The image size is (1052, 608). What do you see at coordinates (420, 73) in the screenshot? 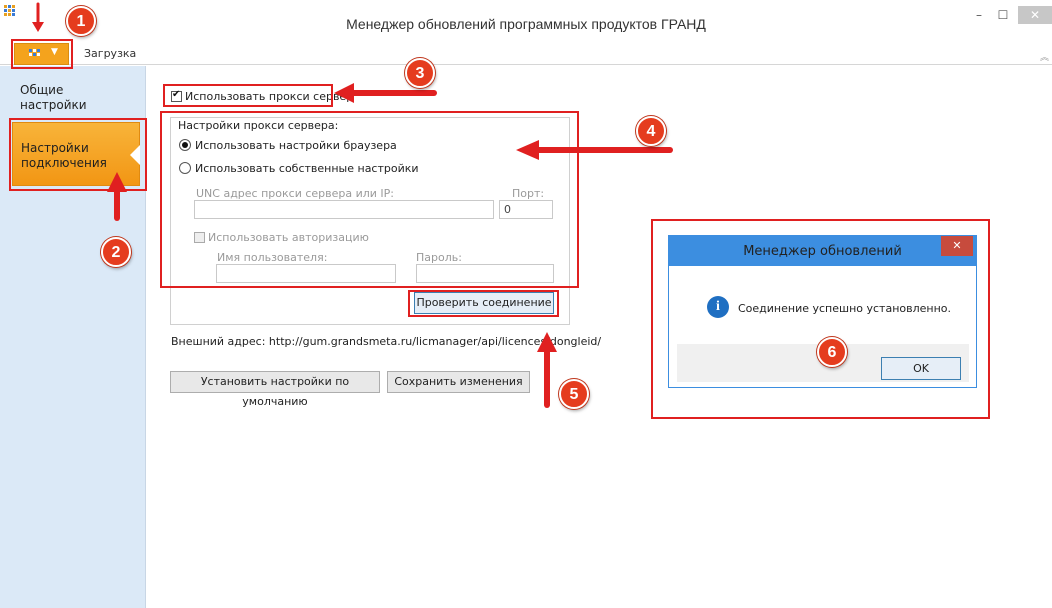
I see `annotation-badge-3: 3` at bounding box center [420, 73].